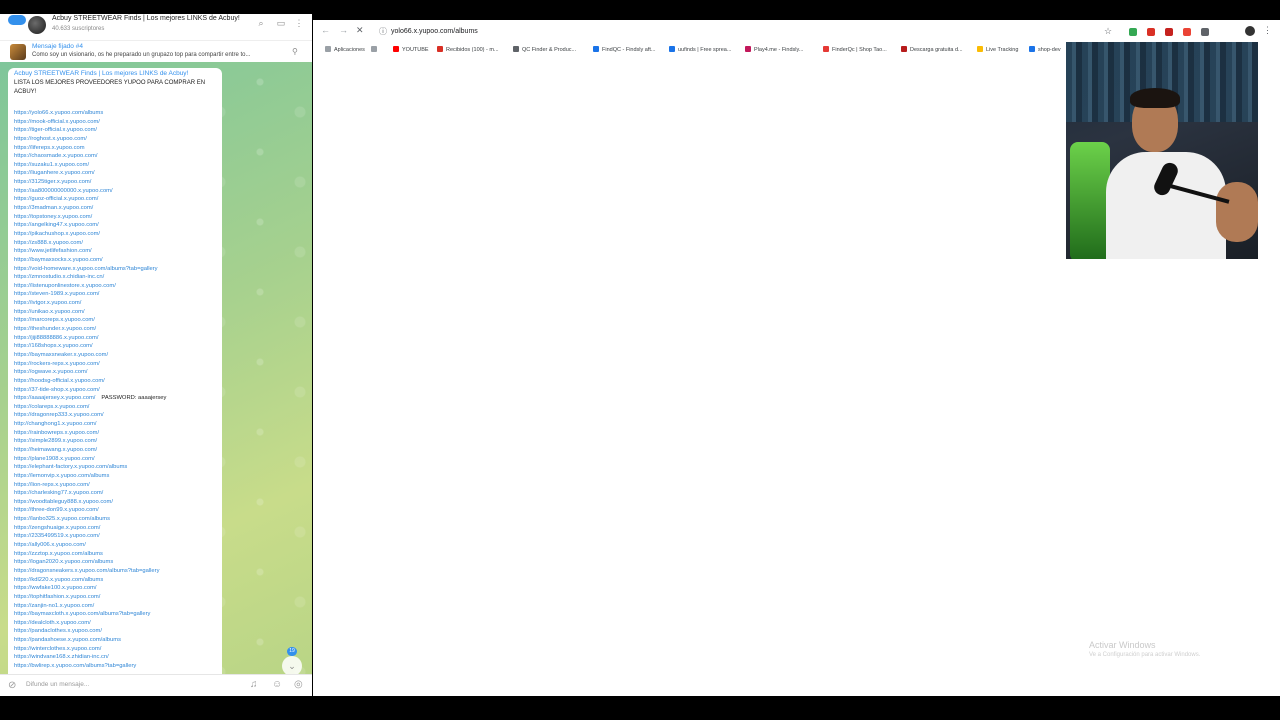  What do you see at coordinates (53, 217) in the screenshot?
I see `yupoo-link: https://topstoney.x.yupoo.com/` at bounding box center [53, 217].